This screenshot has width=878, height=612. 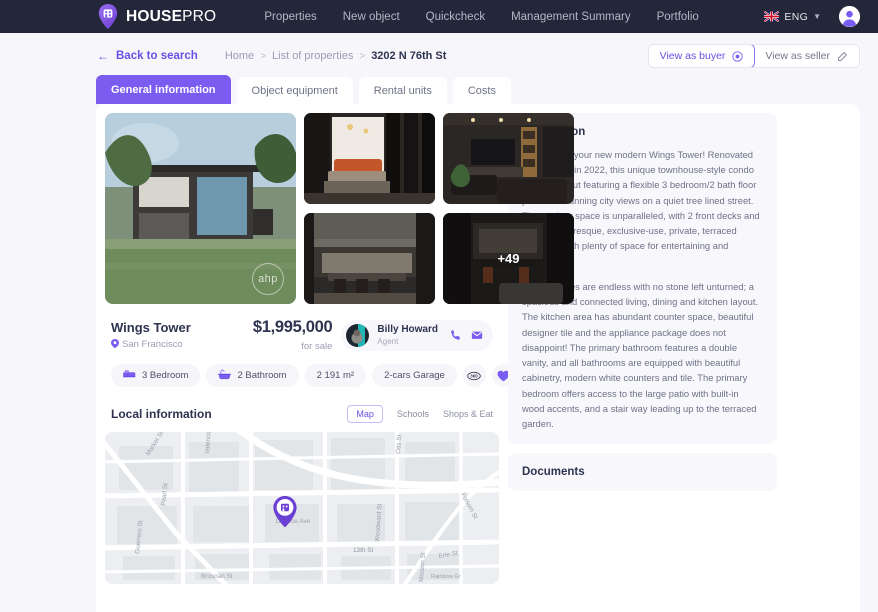 I want to click on agent-card: Billy Howard Agent, so click(x=417, y=335).